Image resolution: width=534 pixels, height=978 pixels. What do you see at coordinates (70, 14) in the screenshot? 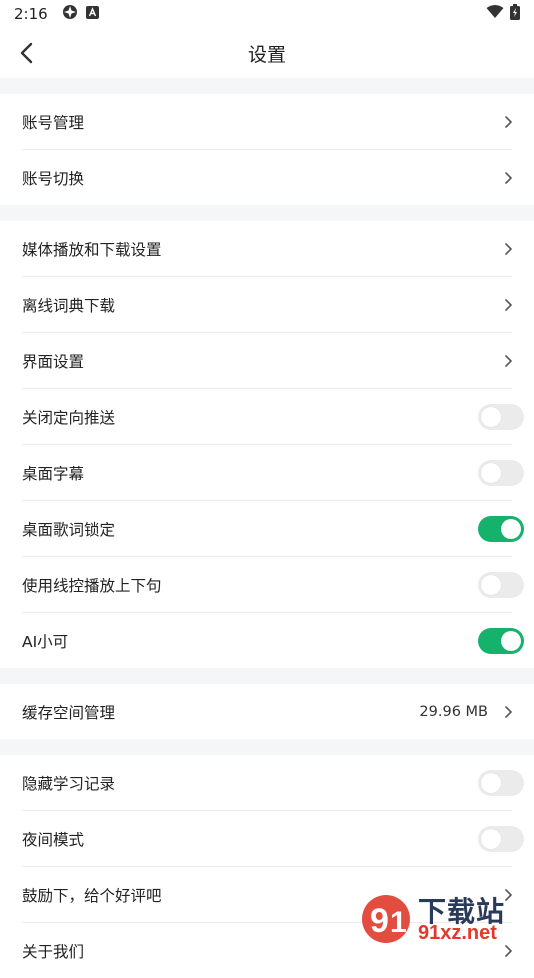
I see `app-notification-icon` at bounding box center [70, 14].